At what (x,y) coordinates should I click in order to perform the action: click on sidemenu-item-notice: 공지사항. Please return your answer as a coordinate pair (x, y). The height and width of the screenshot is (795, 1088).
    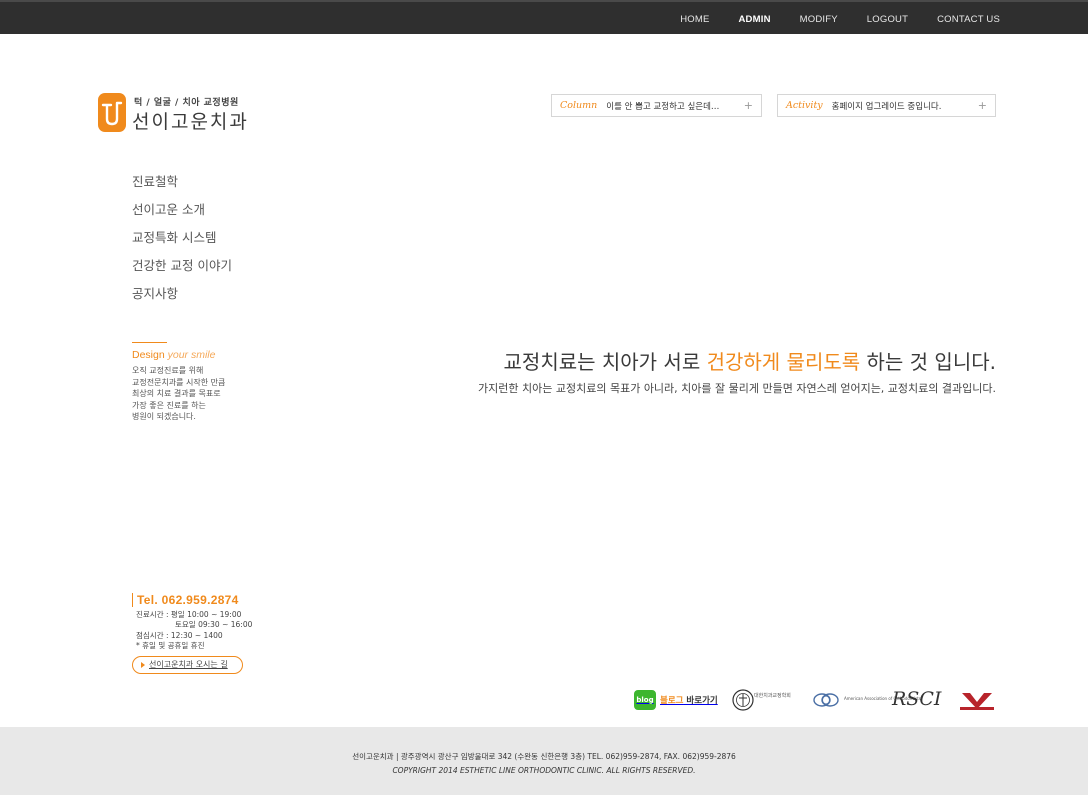
    Looking at the image, I should click on (182, 299).